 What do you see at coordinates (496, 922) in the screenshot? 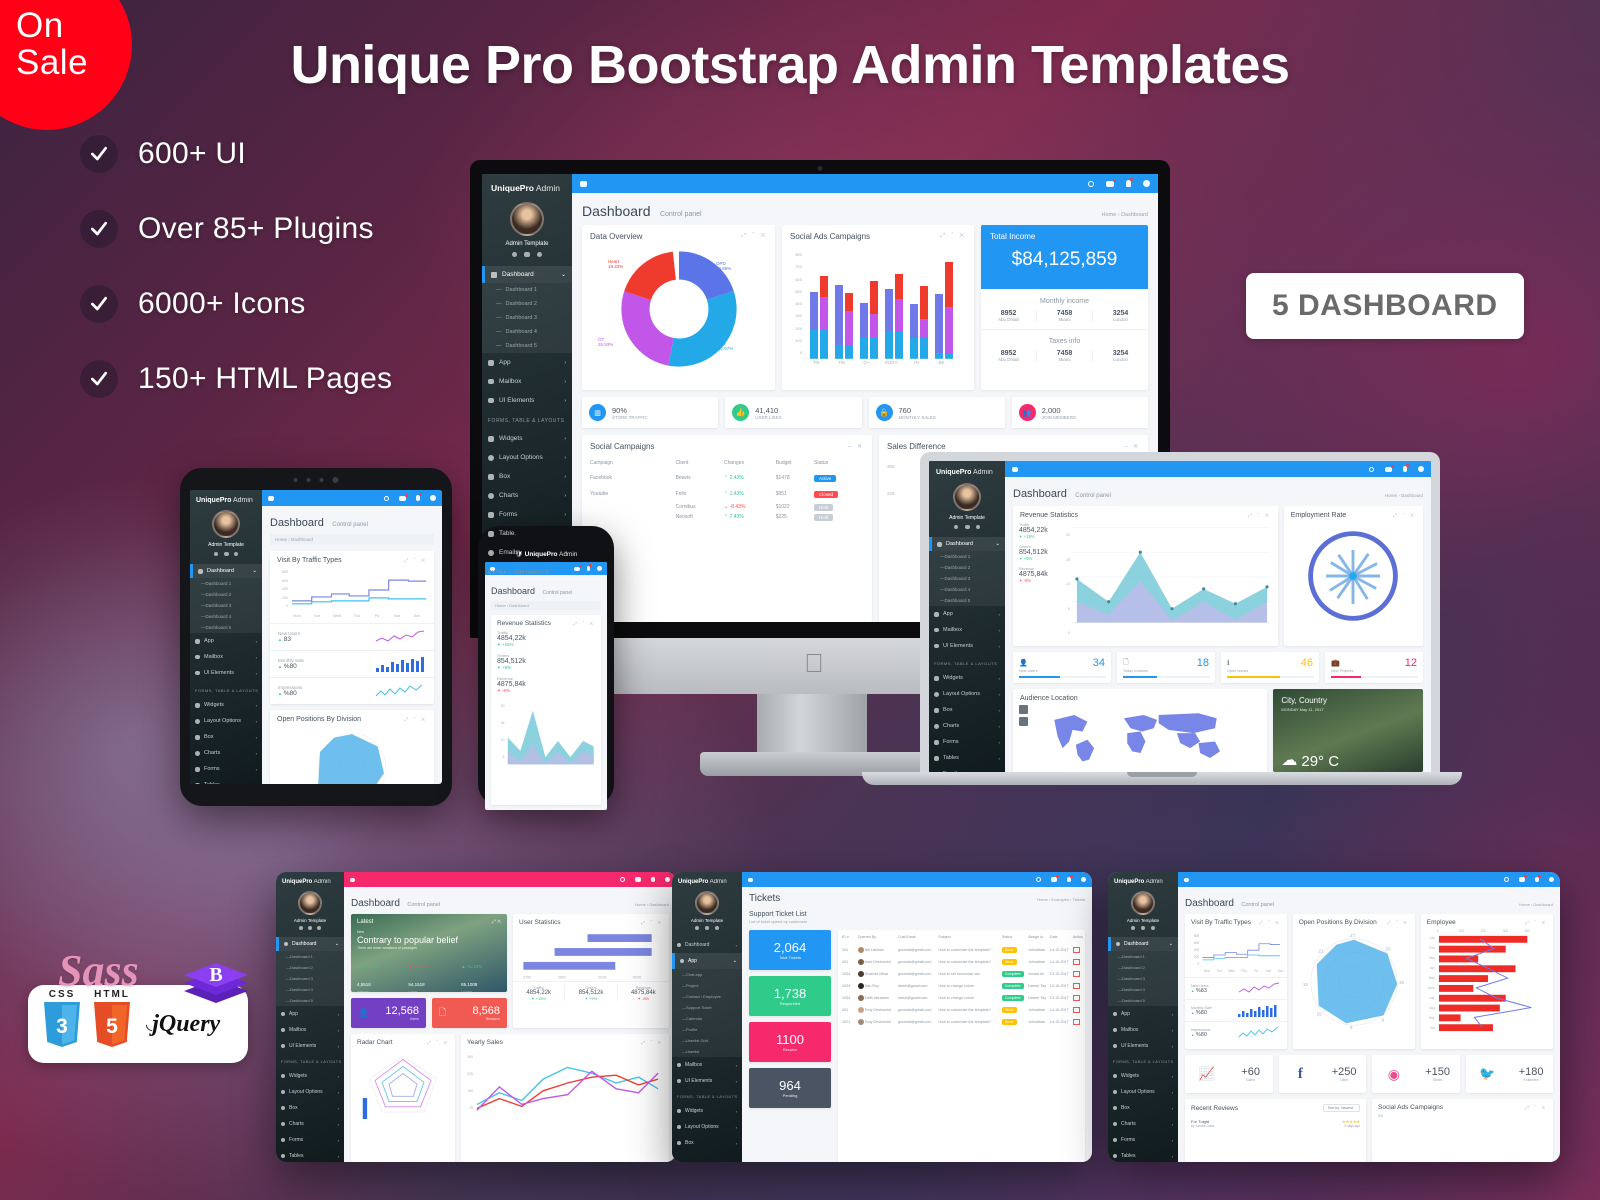
I see `card-tools: ⤢ ✕` at bounding box center [496, 922].